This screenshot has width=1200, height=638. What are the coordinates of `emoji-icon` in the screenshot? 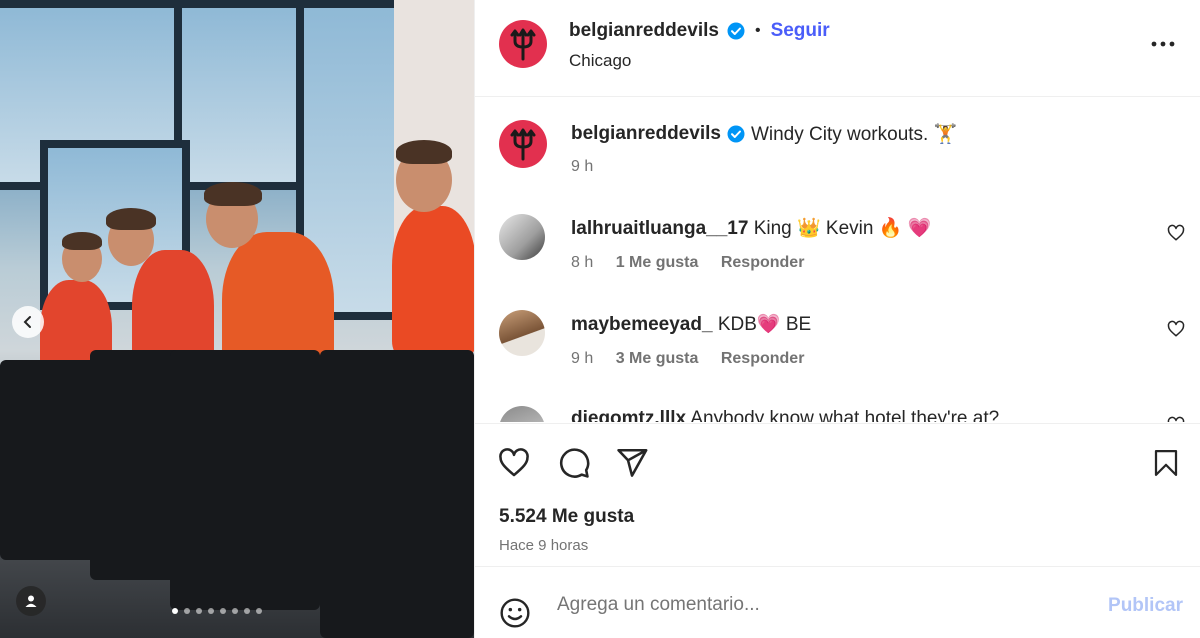 It's located at (515, 613).